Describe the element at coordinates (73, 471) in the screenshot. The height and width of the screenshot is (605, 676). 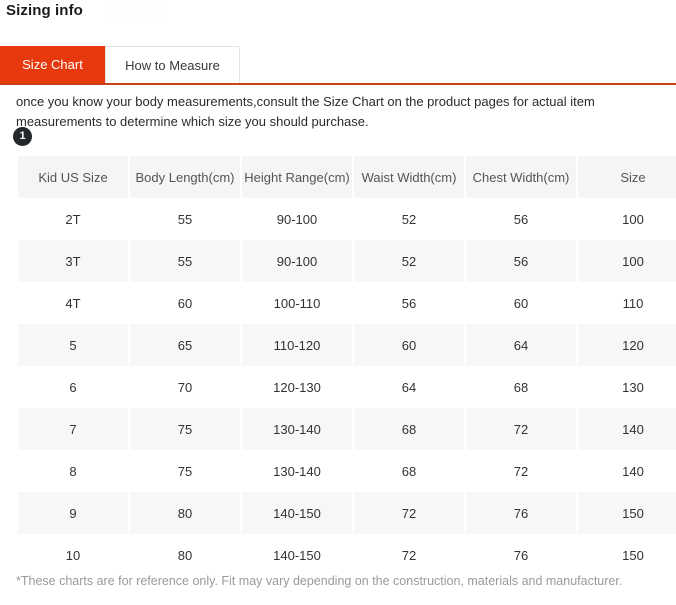
I see `cell-kid-us-size: 8` at that location.